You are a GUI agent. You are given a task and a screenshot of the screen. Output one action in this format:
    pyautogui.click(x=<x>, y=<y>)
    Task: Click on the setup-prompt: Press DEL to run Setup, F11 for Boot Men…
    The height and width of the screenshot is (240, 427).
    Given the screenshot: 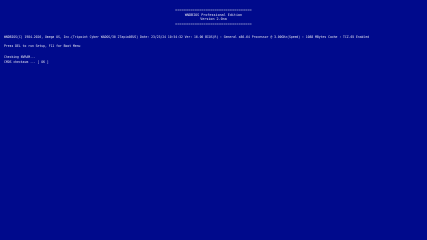 What is the action you would take?
    pyautogui.click(x=42, y=46)
    